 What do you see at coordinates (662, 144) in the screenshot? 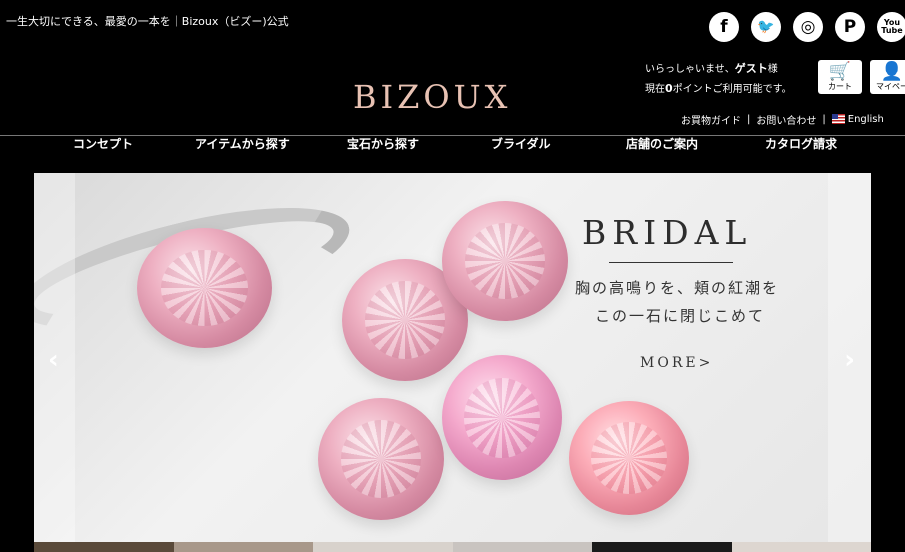
I see `nav-item-stores: 店舗のご案内` at bounding box center [662, 144].